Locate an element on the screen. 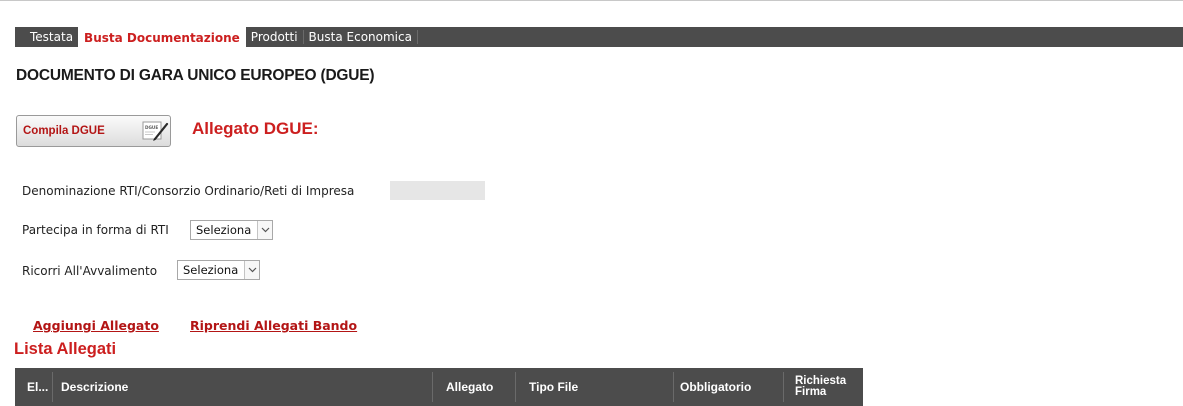 The height and width of the screenshot is (406, 1183). compila-dgue-button: Compila DGUE DGUE is located at coordinates (93, 131).